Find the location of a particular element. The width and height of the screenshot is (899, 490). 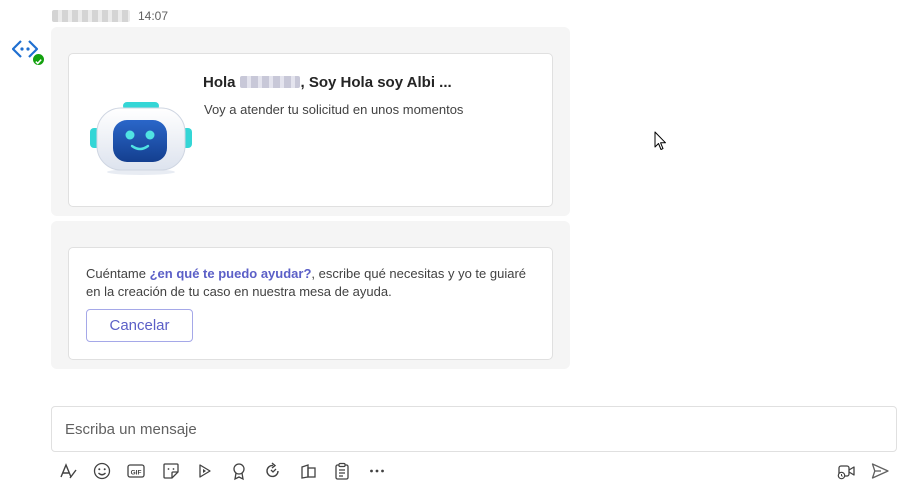

format-icon is located at coordinates (68, 471).